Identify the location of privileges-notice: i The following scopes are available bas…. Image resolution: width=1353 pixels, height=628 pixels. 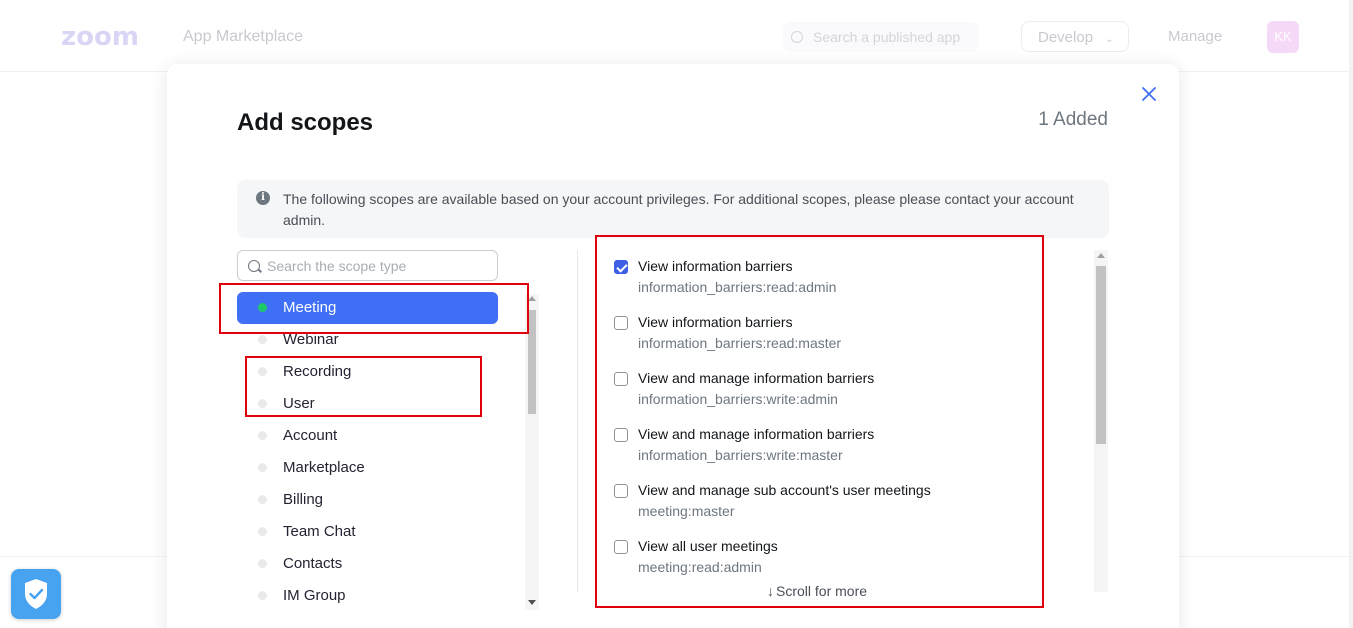
(673, 209).